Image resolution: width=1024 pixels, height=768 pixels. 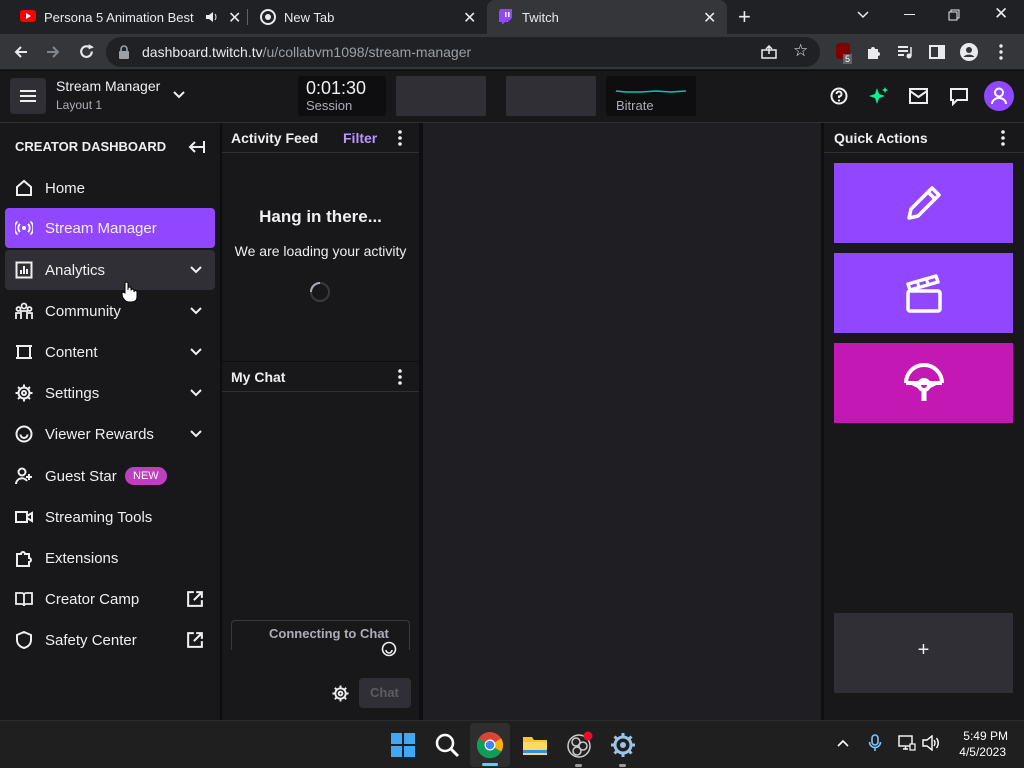 What do you see at coordinates (969, 52) in the screenshot?
I see `profile-icon` at bounding box center [969, 52].